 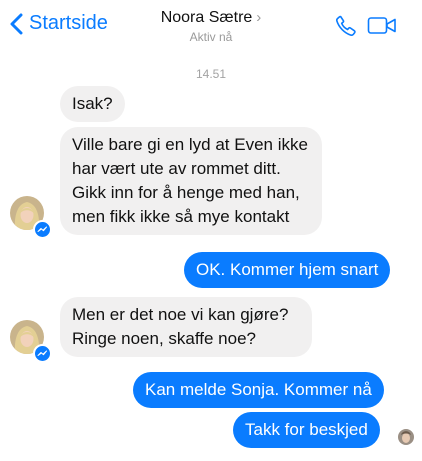 I want to click on video-call-button, so click(x=382, y=28).